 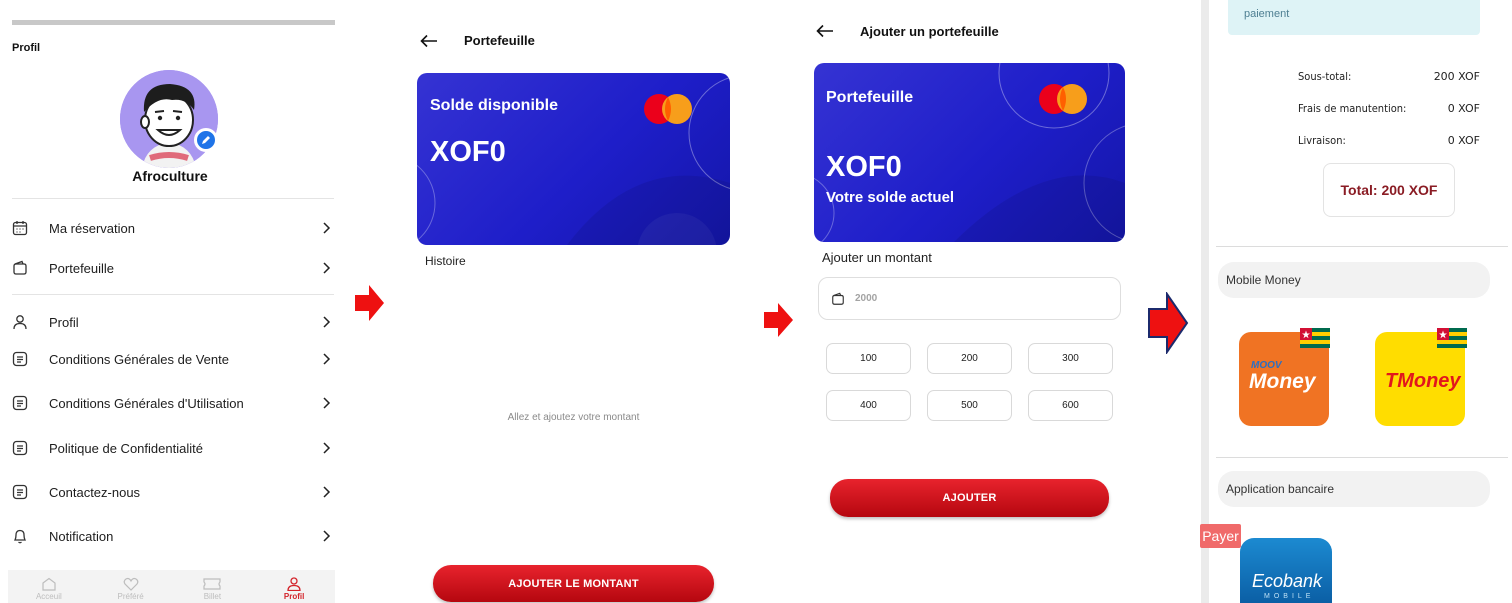 I want to click on delivery-value: 0 XOF, so click(x=1463, y=140).